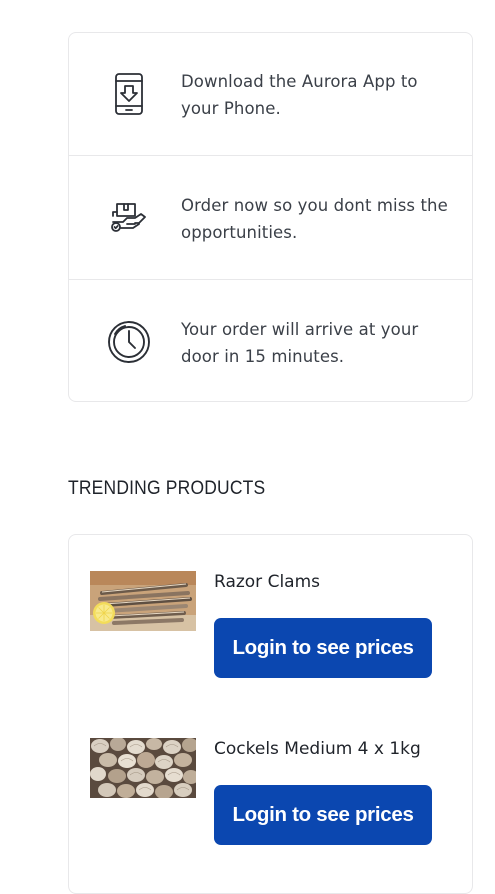 This screenshot has height=894, width=495. I want to click on delivery-box-icon, so click(129, 218).